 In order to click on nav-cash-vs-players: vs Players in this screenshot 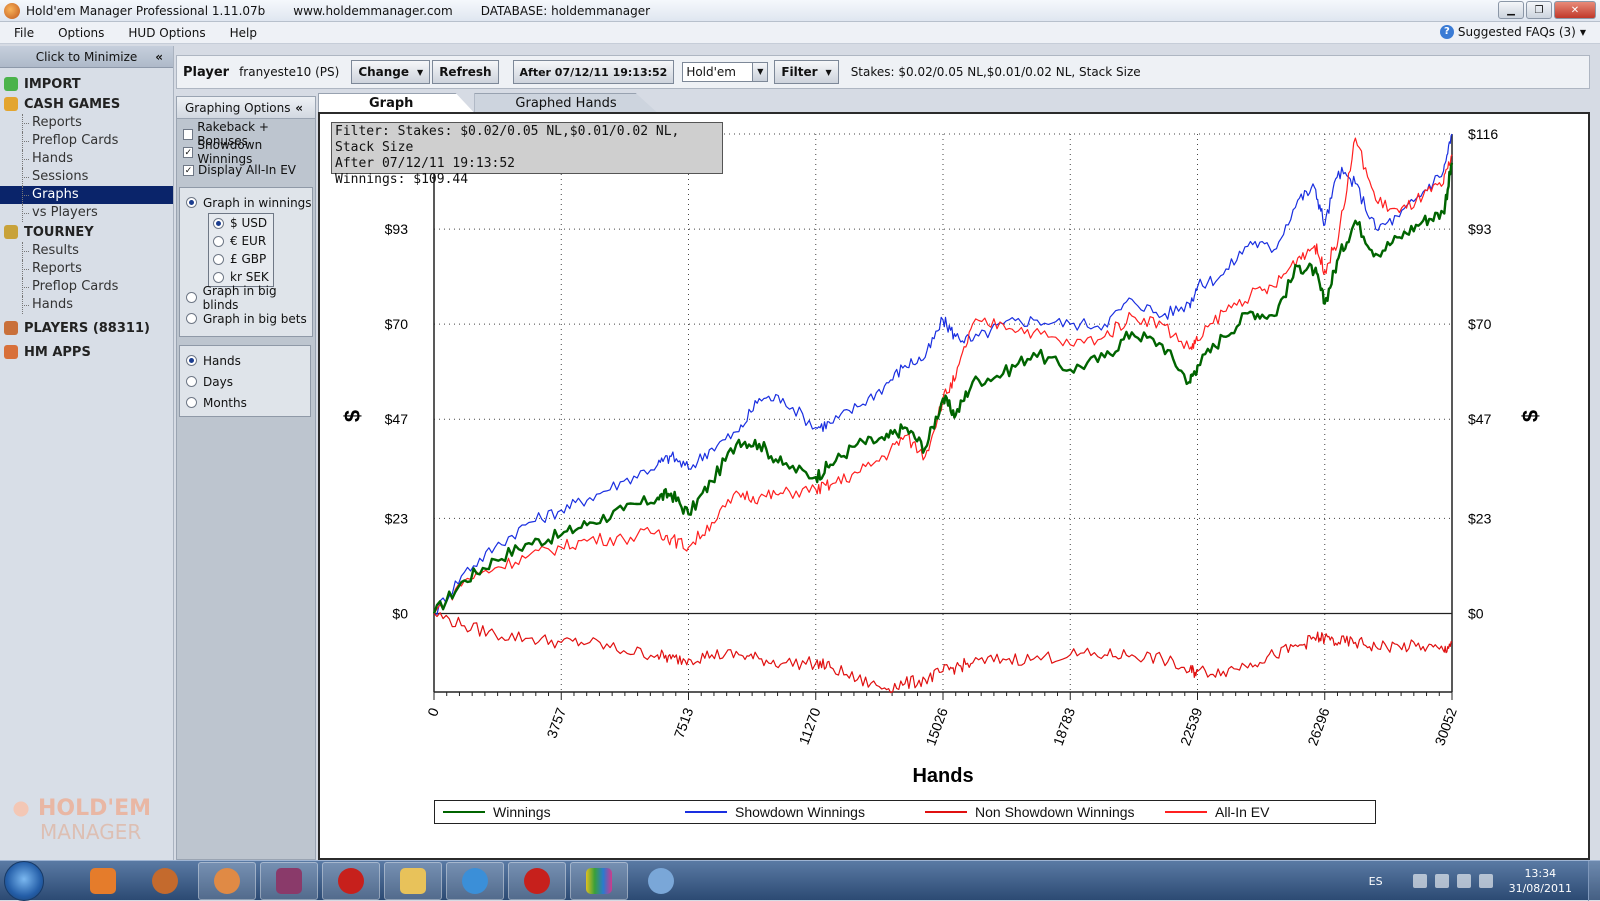, I will do `click(86, 213)`.